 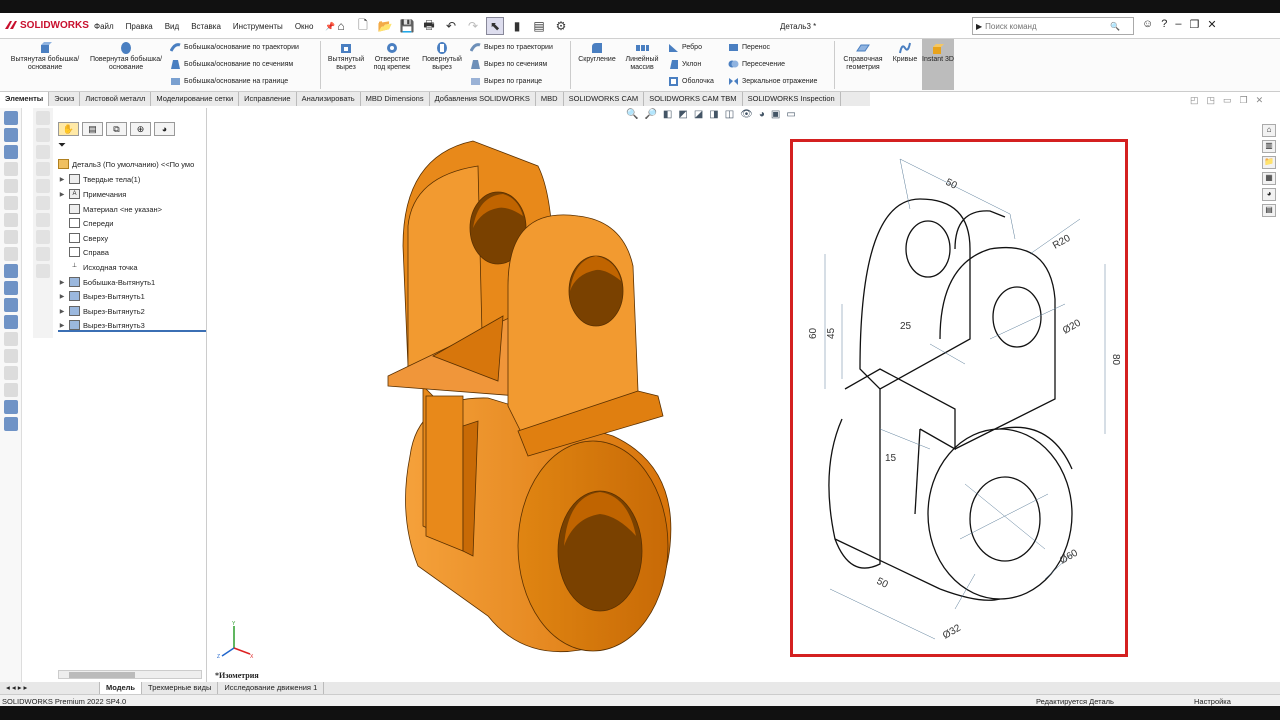 I want to click on scene-icon: ▣, so click(x=775, y=114).